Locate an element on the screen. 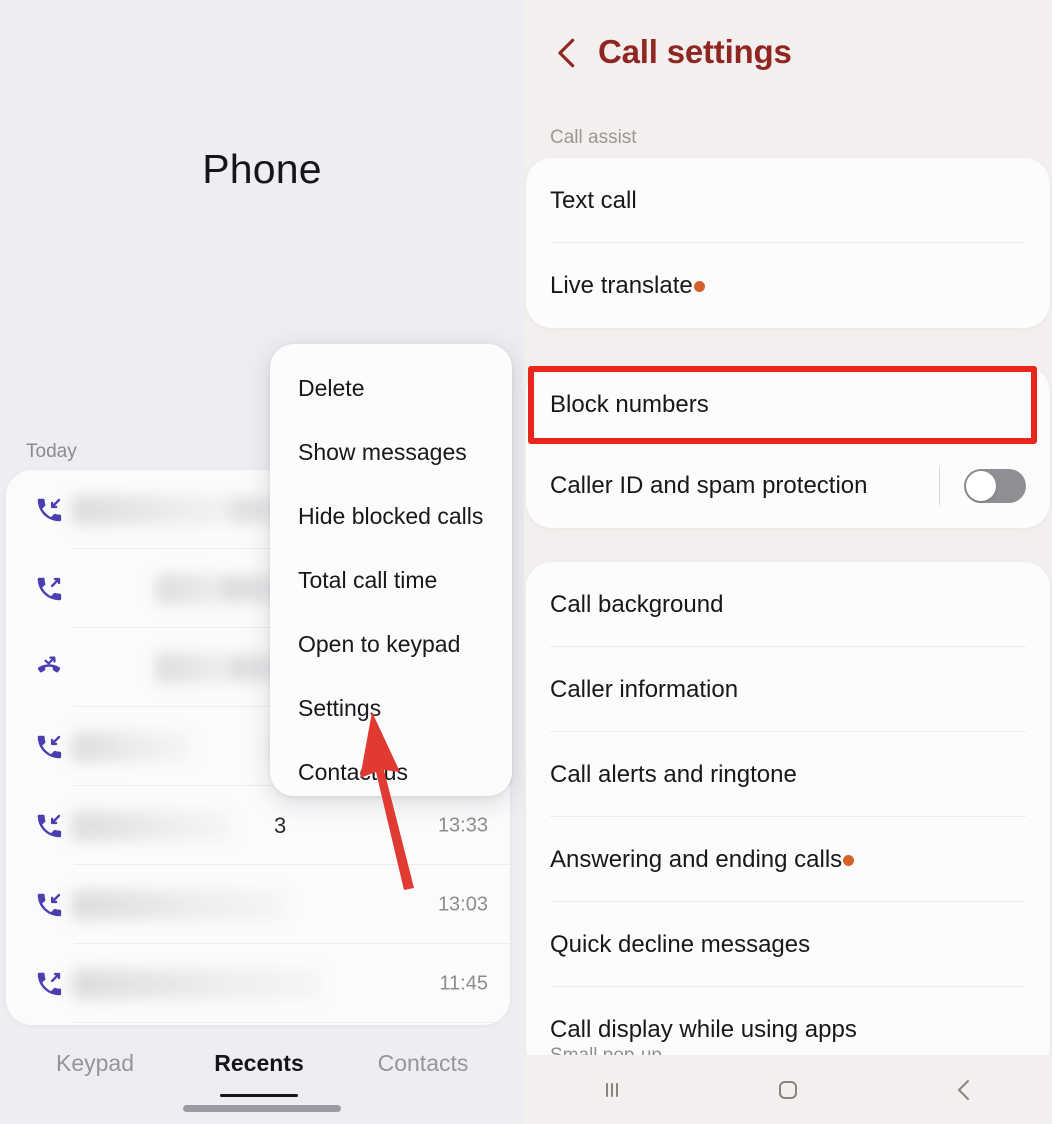  setting-label: Live translate is located at coordinates (621, 285).